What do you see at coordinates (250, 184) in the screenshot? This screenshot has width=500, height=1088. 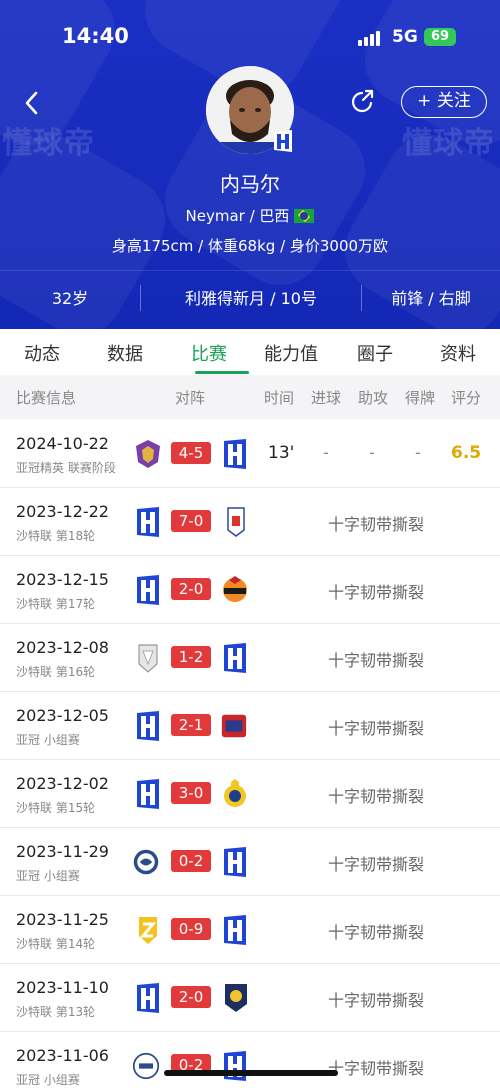 I see `player-name: 内马尔` at bounding box center [250, 184].